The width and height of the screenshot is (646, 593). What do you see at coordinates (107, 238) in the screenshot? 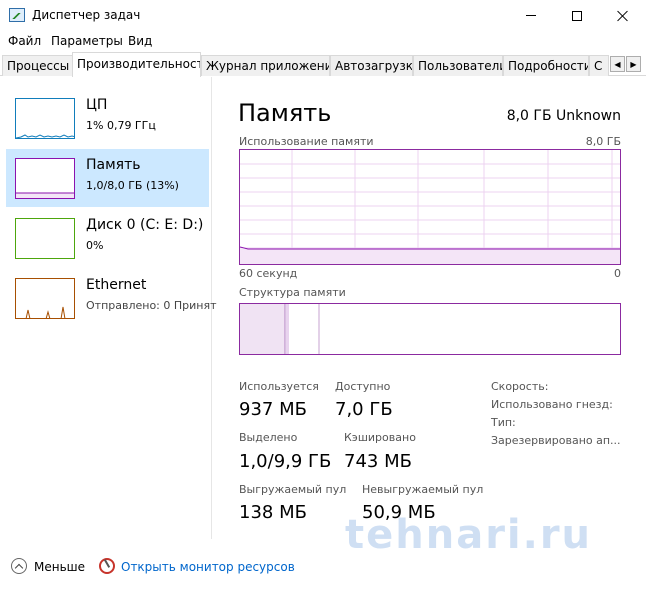
I see `resource-disk: Диск 0 (C: E: D:) 0%` at bounding box center [107, 238].